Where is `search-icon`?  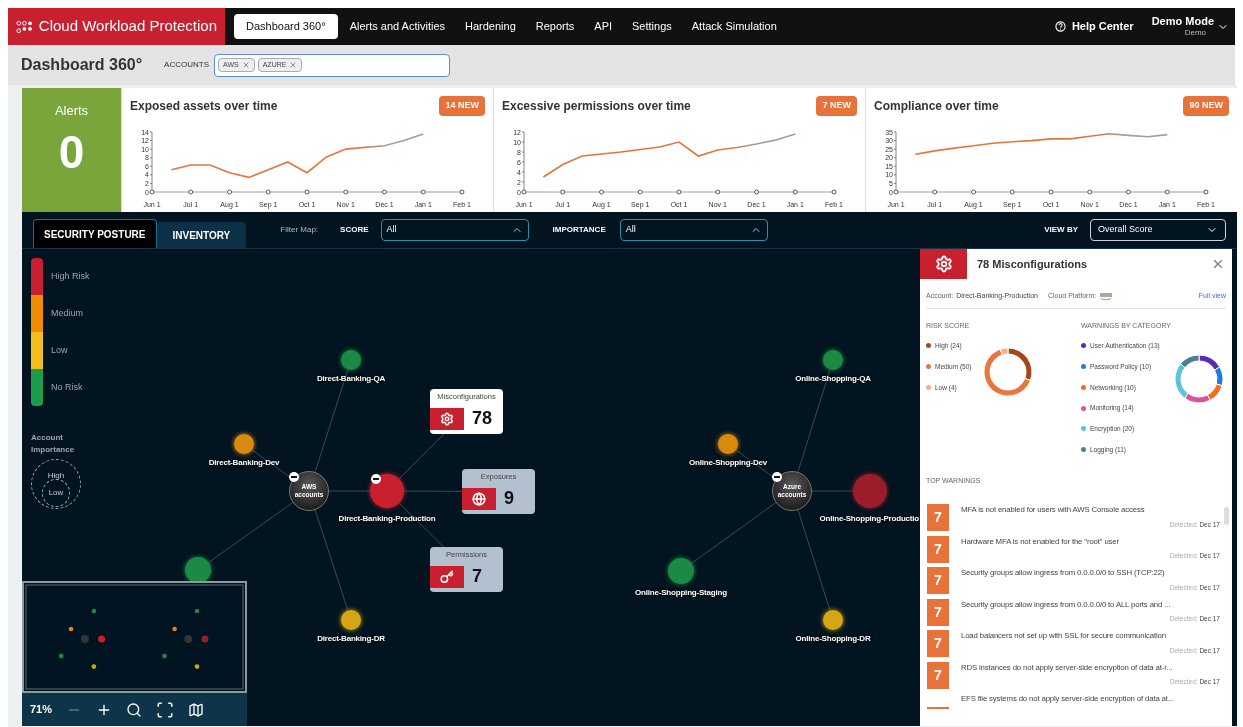
search-icon is located at coordinates (134, 709).